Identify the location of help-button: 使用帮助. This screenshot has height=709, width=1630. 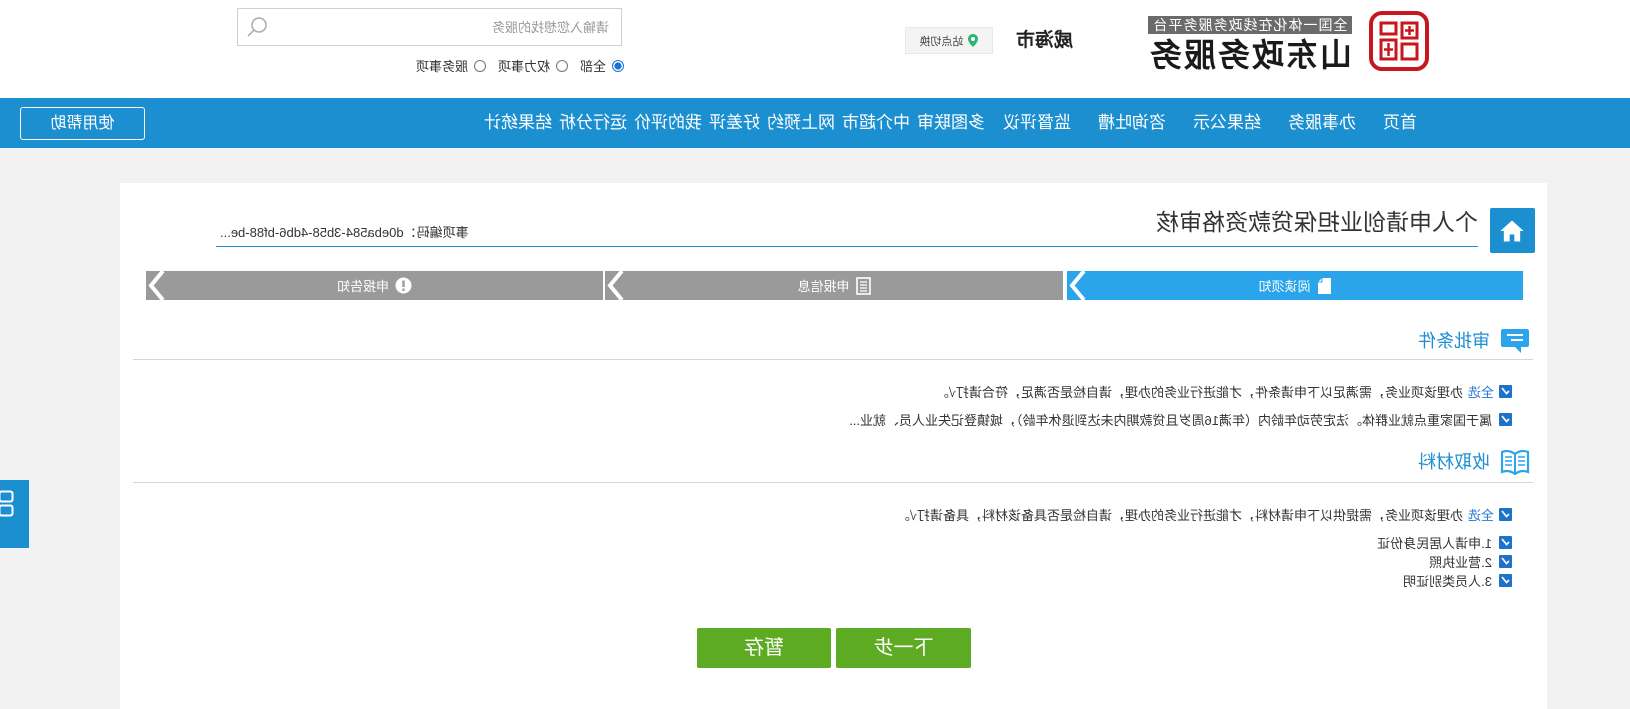
(82, 123).